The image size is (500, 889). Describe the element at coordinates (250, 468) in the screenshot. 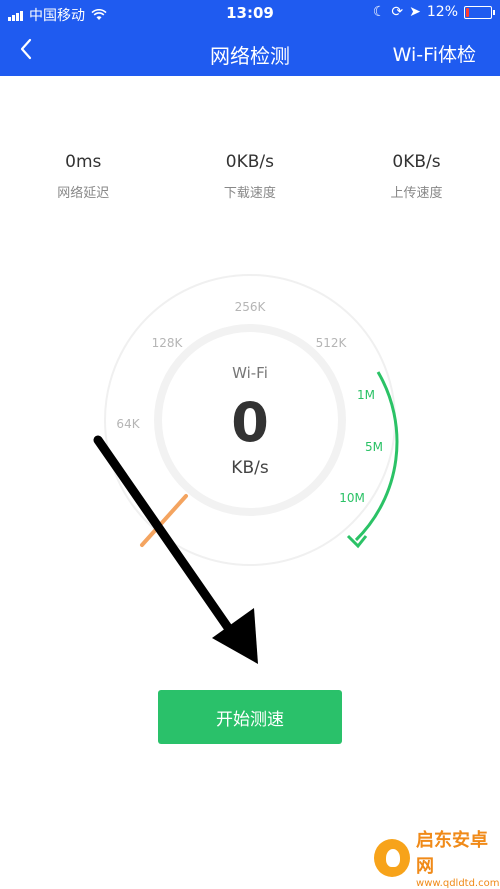

I see `speed-unit: KB/s` at that location.